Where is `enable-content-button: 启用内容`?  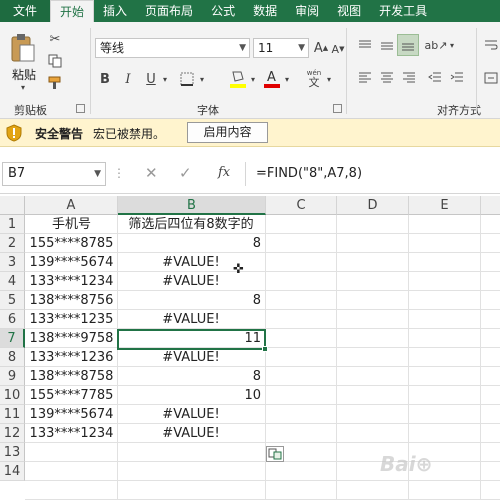 enable-content-button: 启用内容 is located at coordinates (227, 132).